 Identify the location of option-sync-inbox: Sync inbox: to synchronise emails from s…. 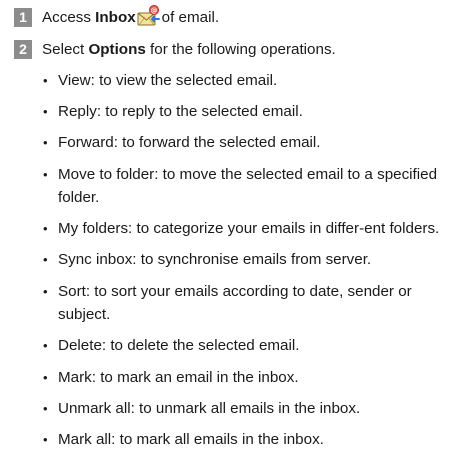
(244, 260).